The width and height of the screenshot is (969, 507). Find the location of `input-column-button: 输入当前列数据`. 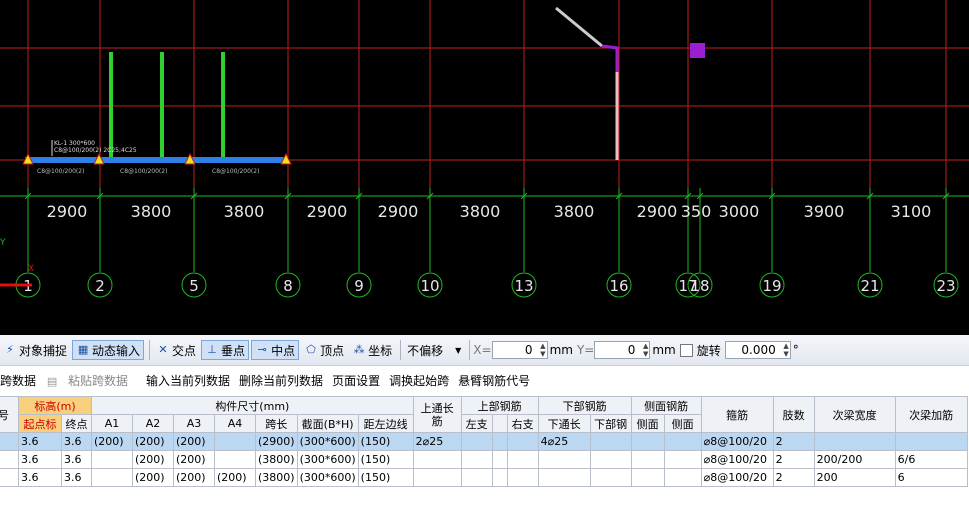

input-column-button: 输入当前列数据 is located at coordinates (188, 380).